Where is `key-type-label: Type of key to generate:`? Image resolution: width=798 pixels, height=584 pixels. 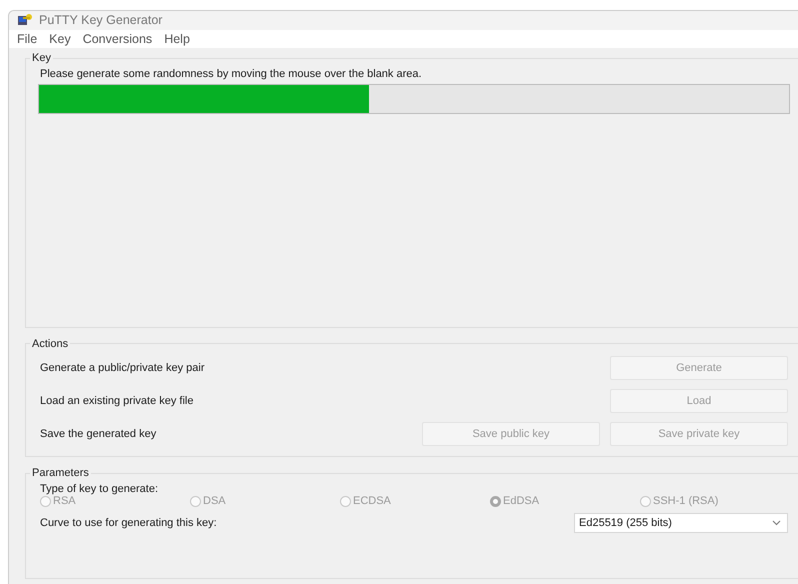 key-type-label: Type of key to generate: is located at coordinates (99, 489).